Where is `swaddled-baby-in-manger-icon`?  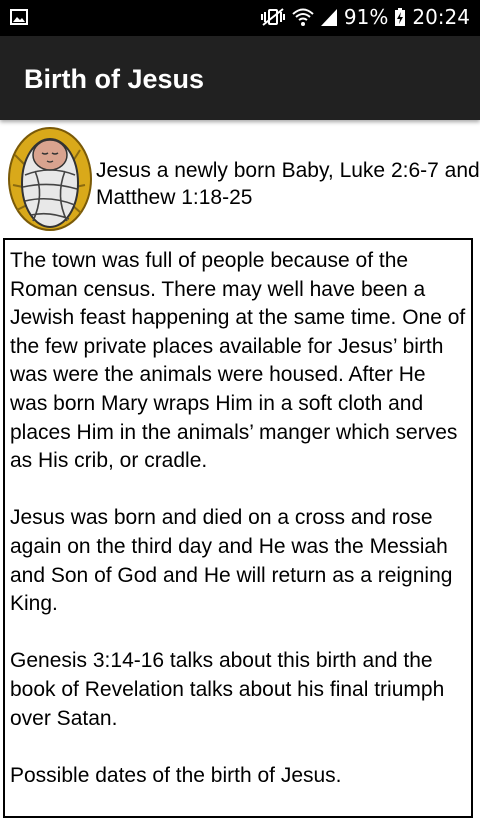
swaddled-baby-in-manger-icon is located at coordinates (50, 179).